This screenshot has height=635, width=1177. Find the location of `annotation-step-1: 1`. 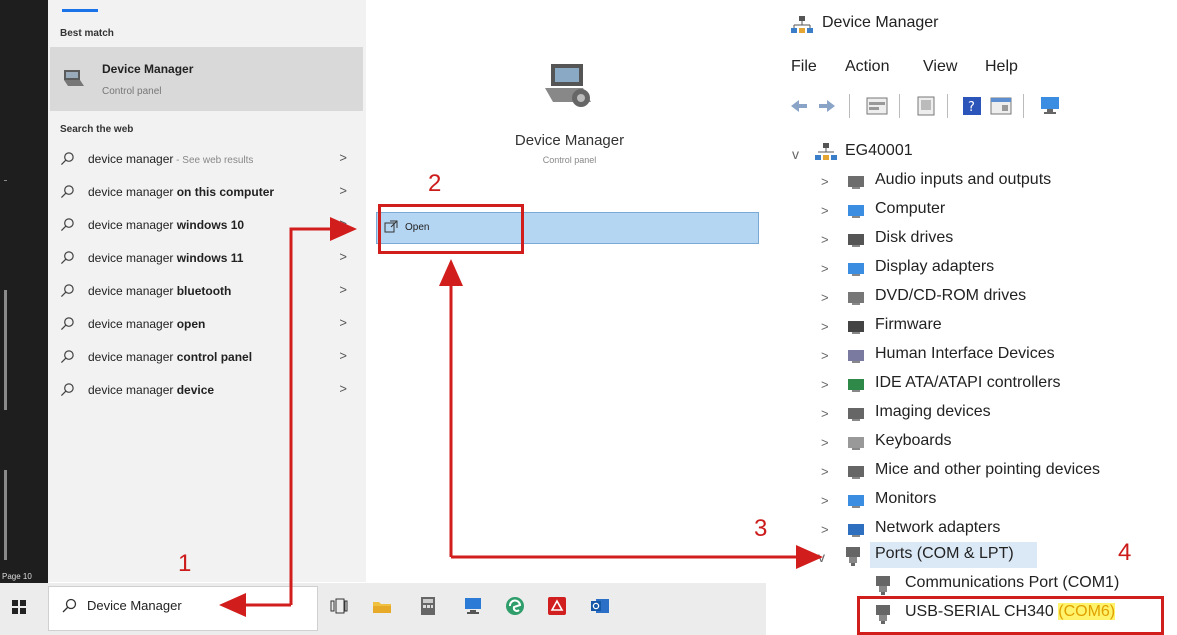

annotation-step-1: 1 is located at coordinates (185, 563).